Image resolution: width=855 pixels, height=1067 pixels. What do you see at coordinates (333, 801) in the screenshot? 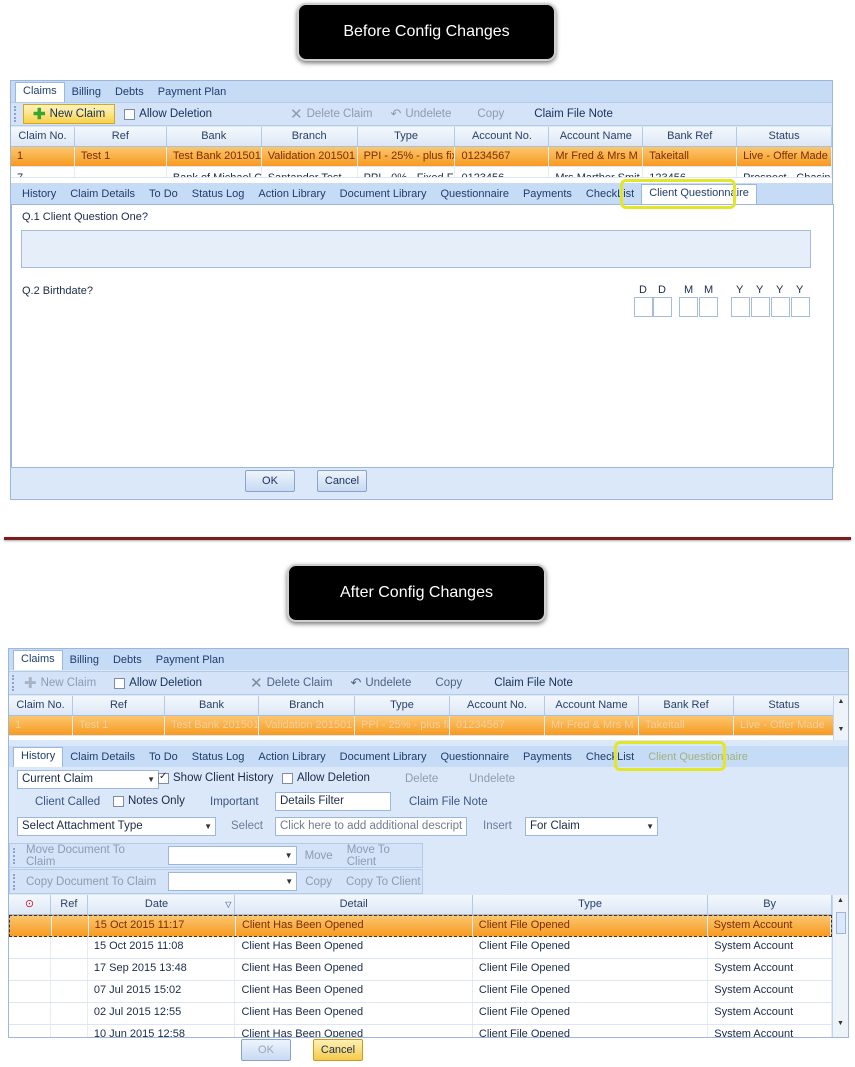
I see `details-filter-input: Details Filter` at bounding box center [333, 801].